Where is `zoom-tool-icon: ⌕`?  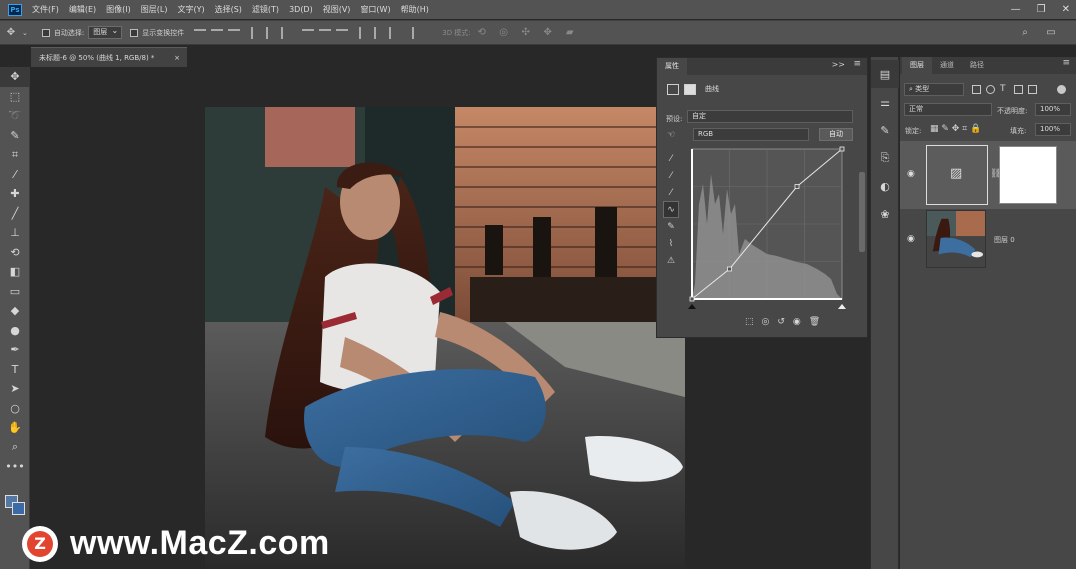 zoom-tool-icon: ⌕ is located at coordinates (15, 448).